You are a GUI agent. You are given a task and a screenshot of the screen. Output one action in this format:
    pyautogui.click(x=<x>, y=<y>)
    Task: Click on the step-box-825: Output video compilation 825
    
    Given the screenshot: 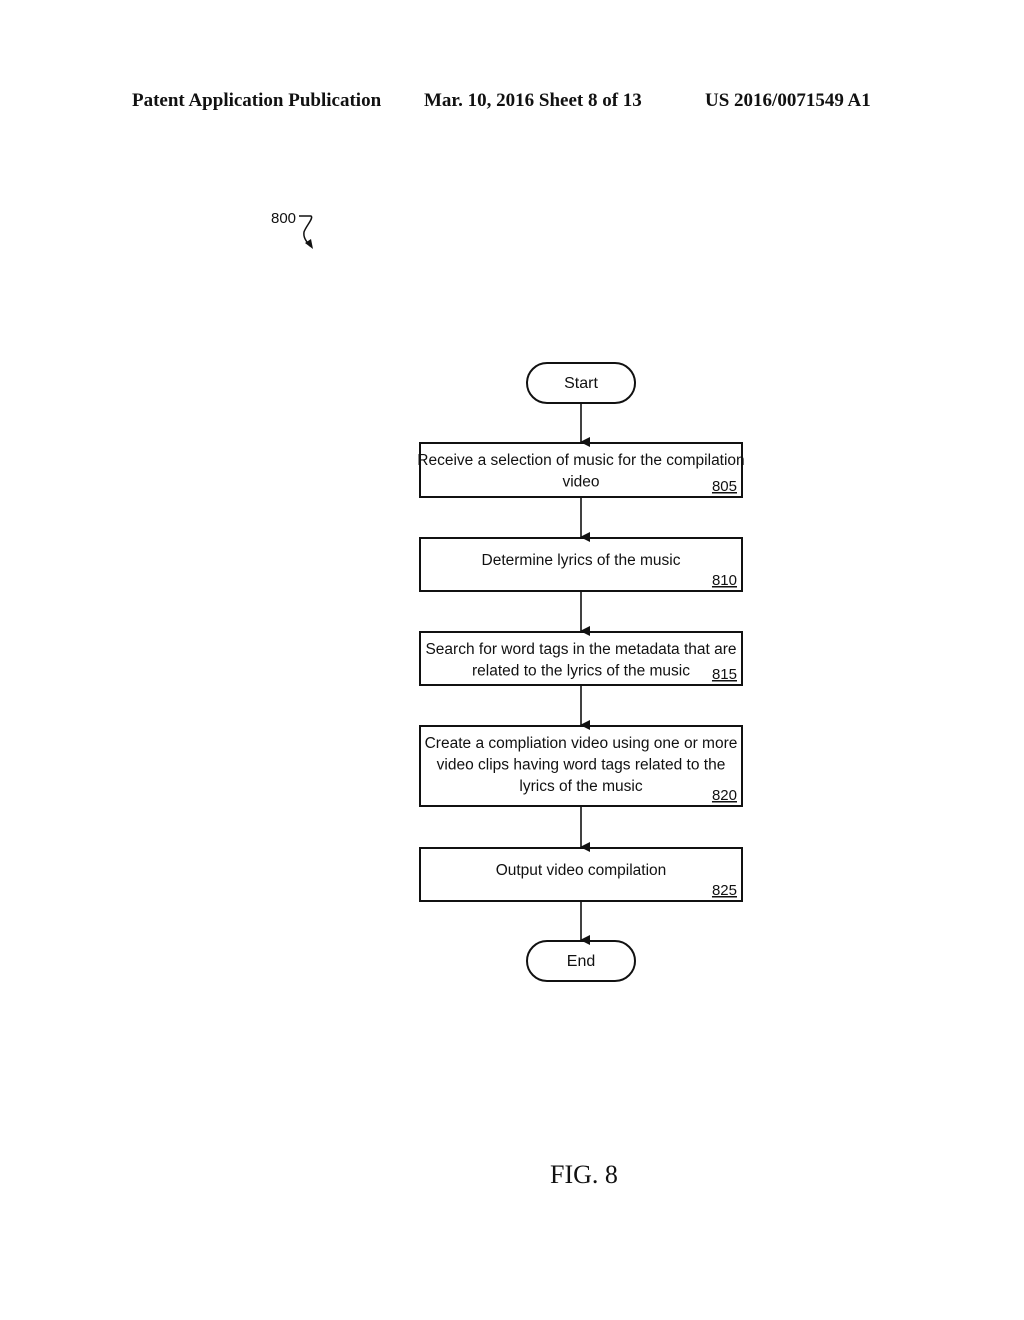 What is the action you would take?
    pyautogui.click(x=581, y=874)
    